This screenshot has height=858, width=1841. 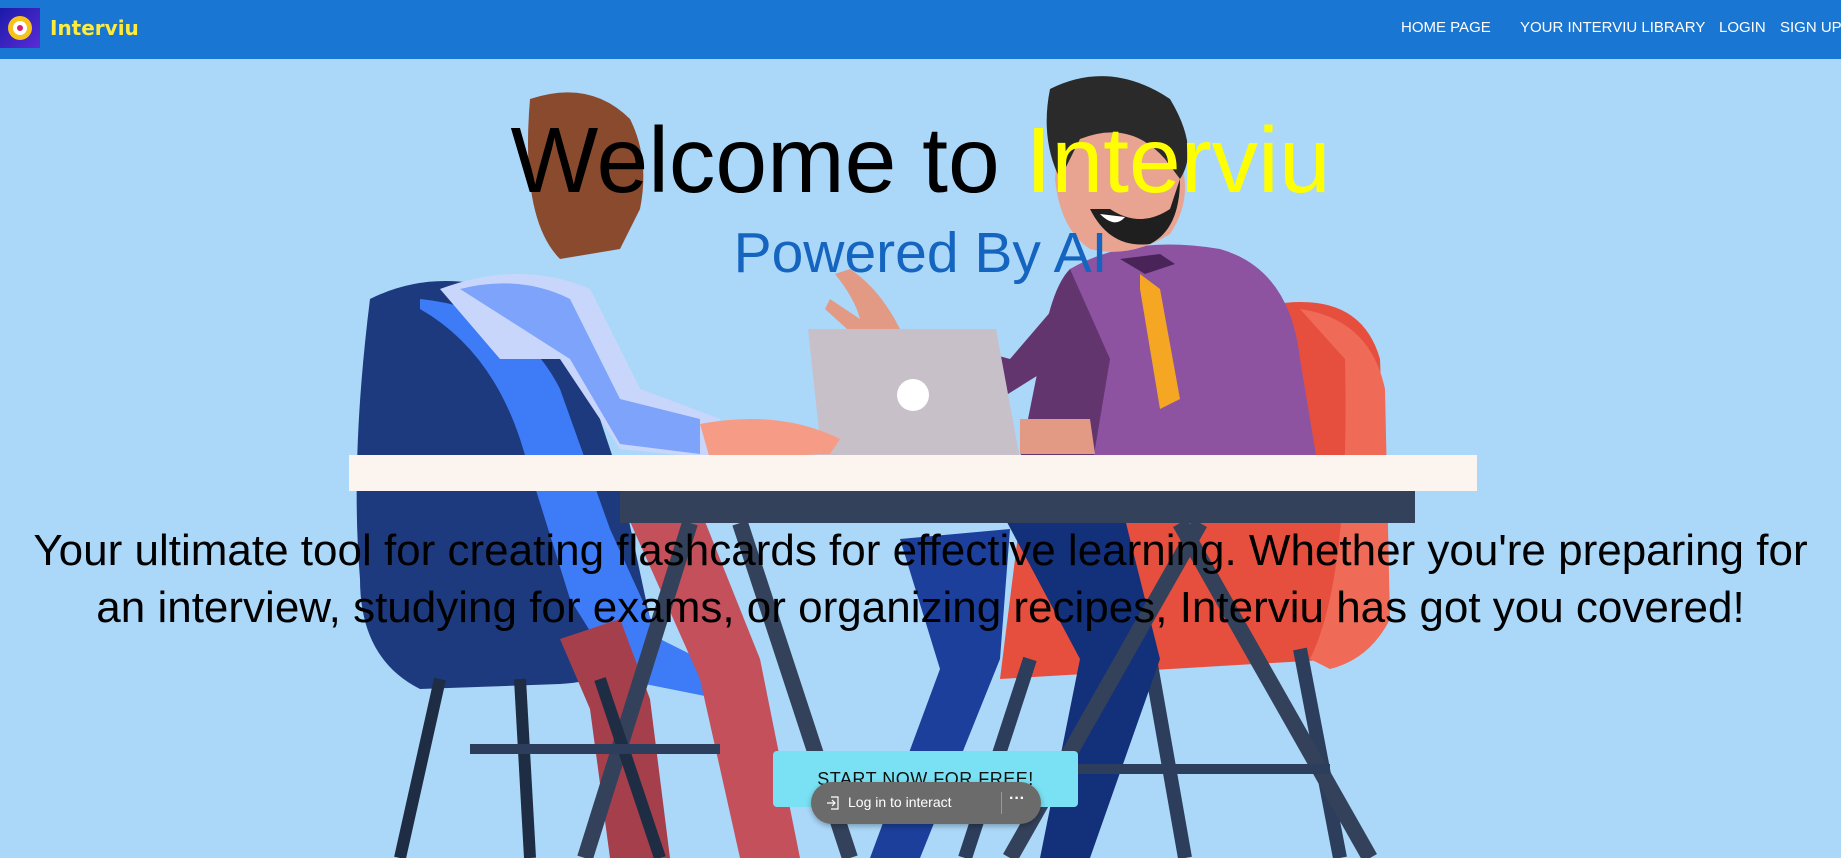 I want to click on login-overlay-pill: Log in to interact ···, so click(x=926, y=803).